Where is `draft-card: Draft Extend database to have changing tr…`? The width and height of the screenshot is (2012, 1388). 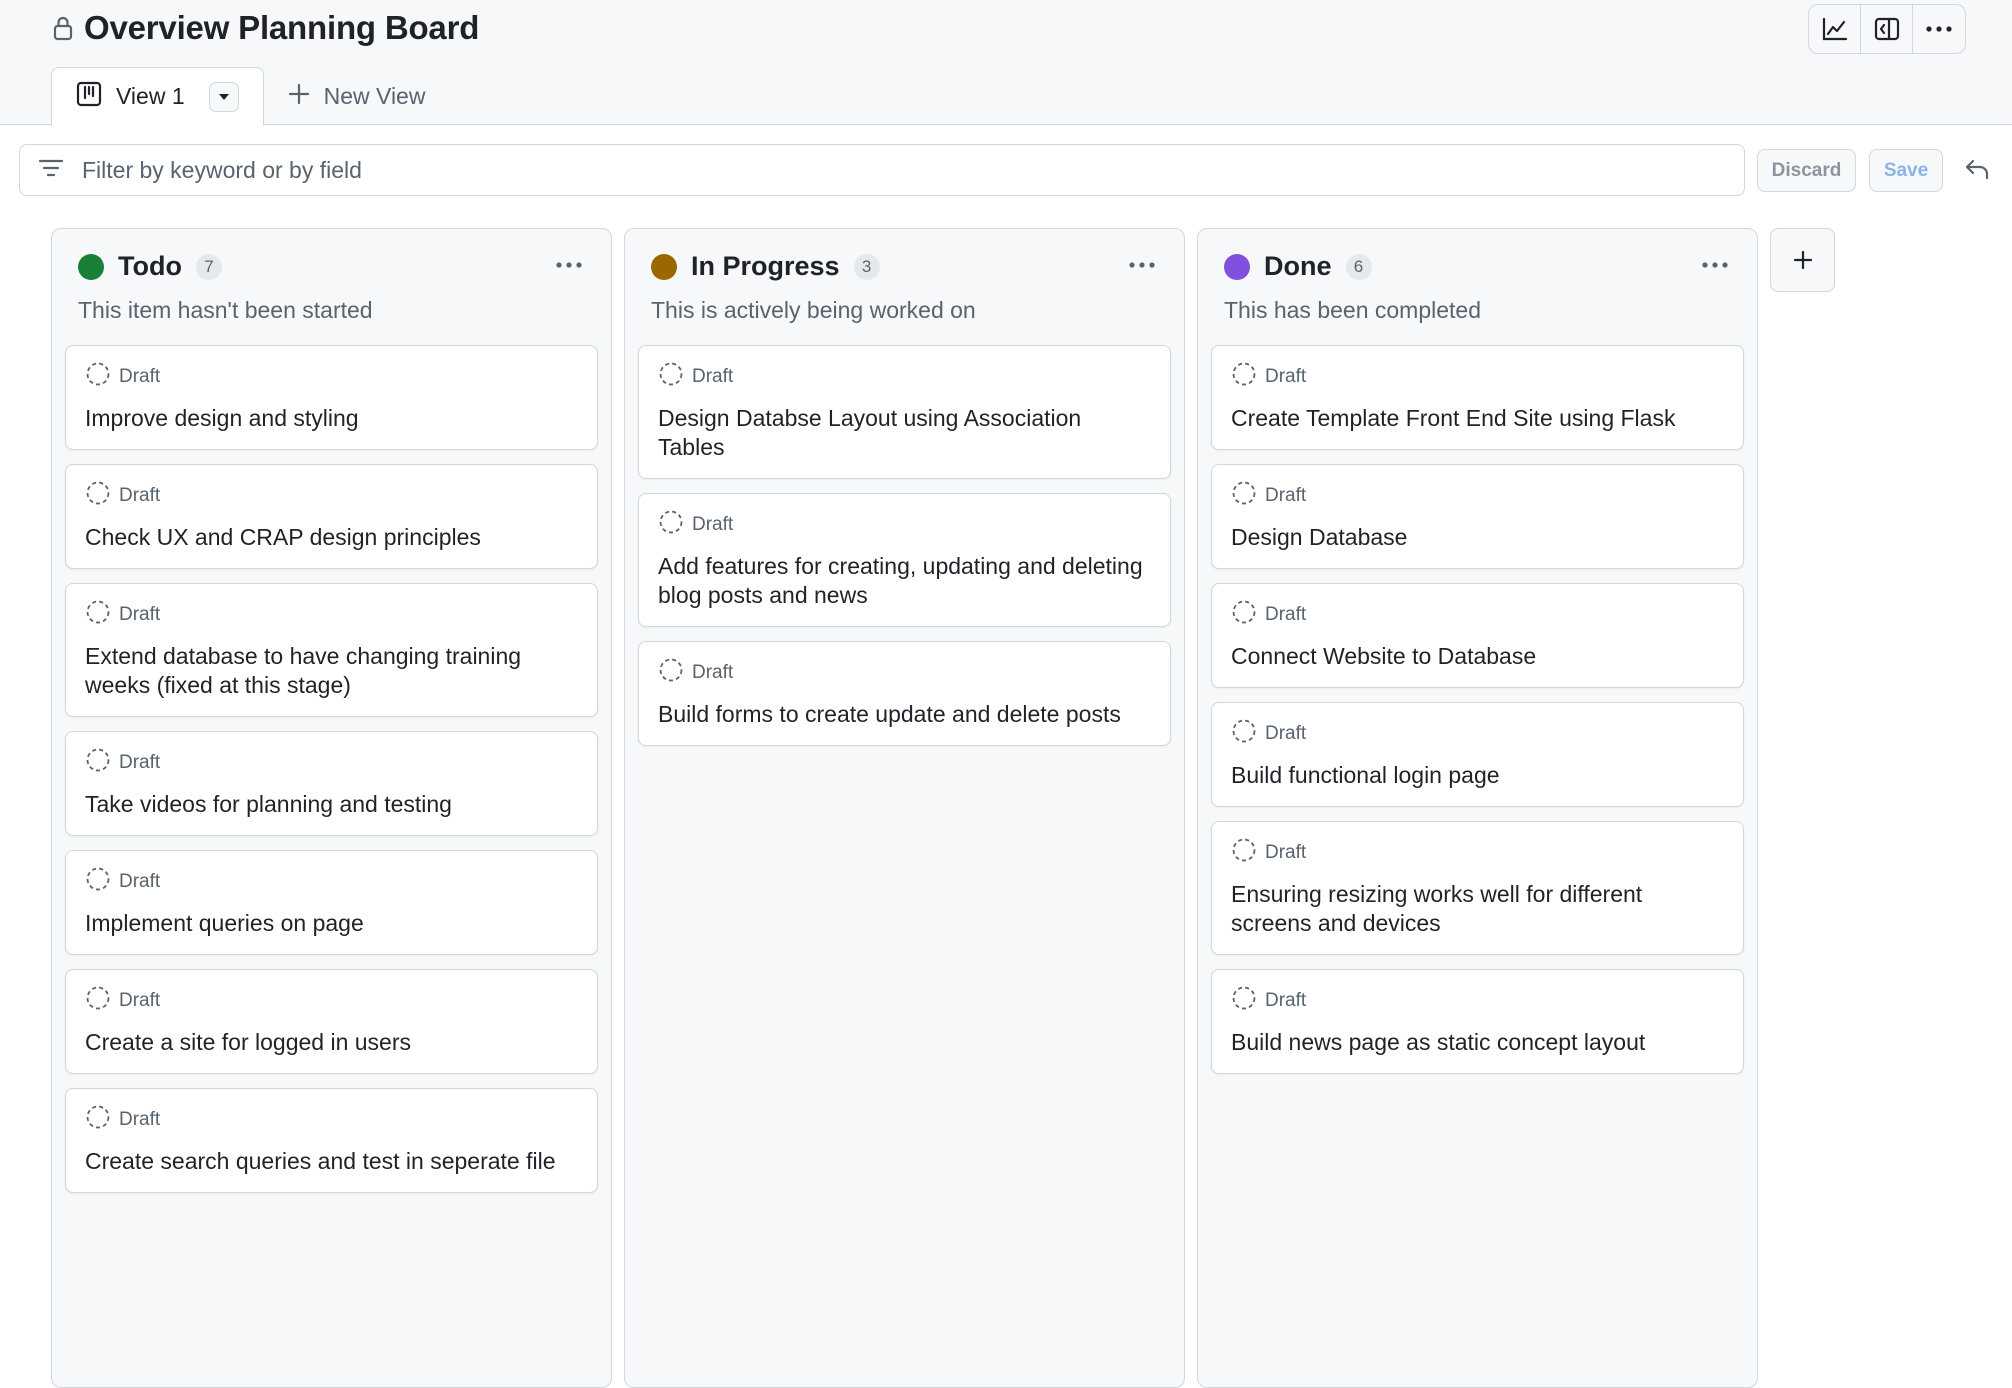 draft-card: Draft Extend database to have changing tr… is located at coordinates (331, 650).